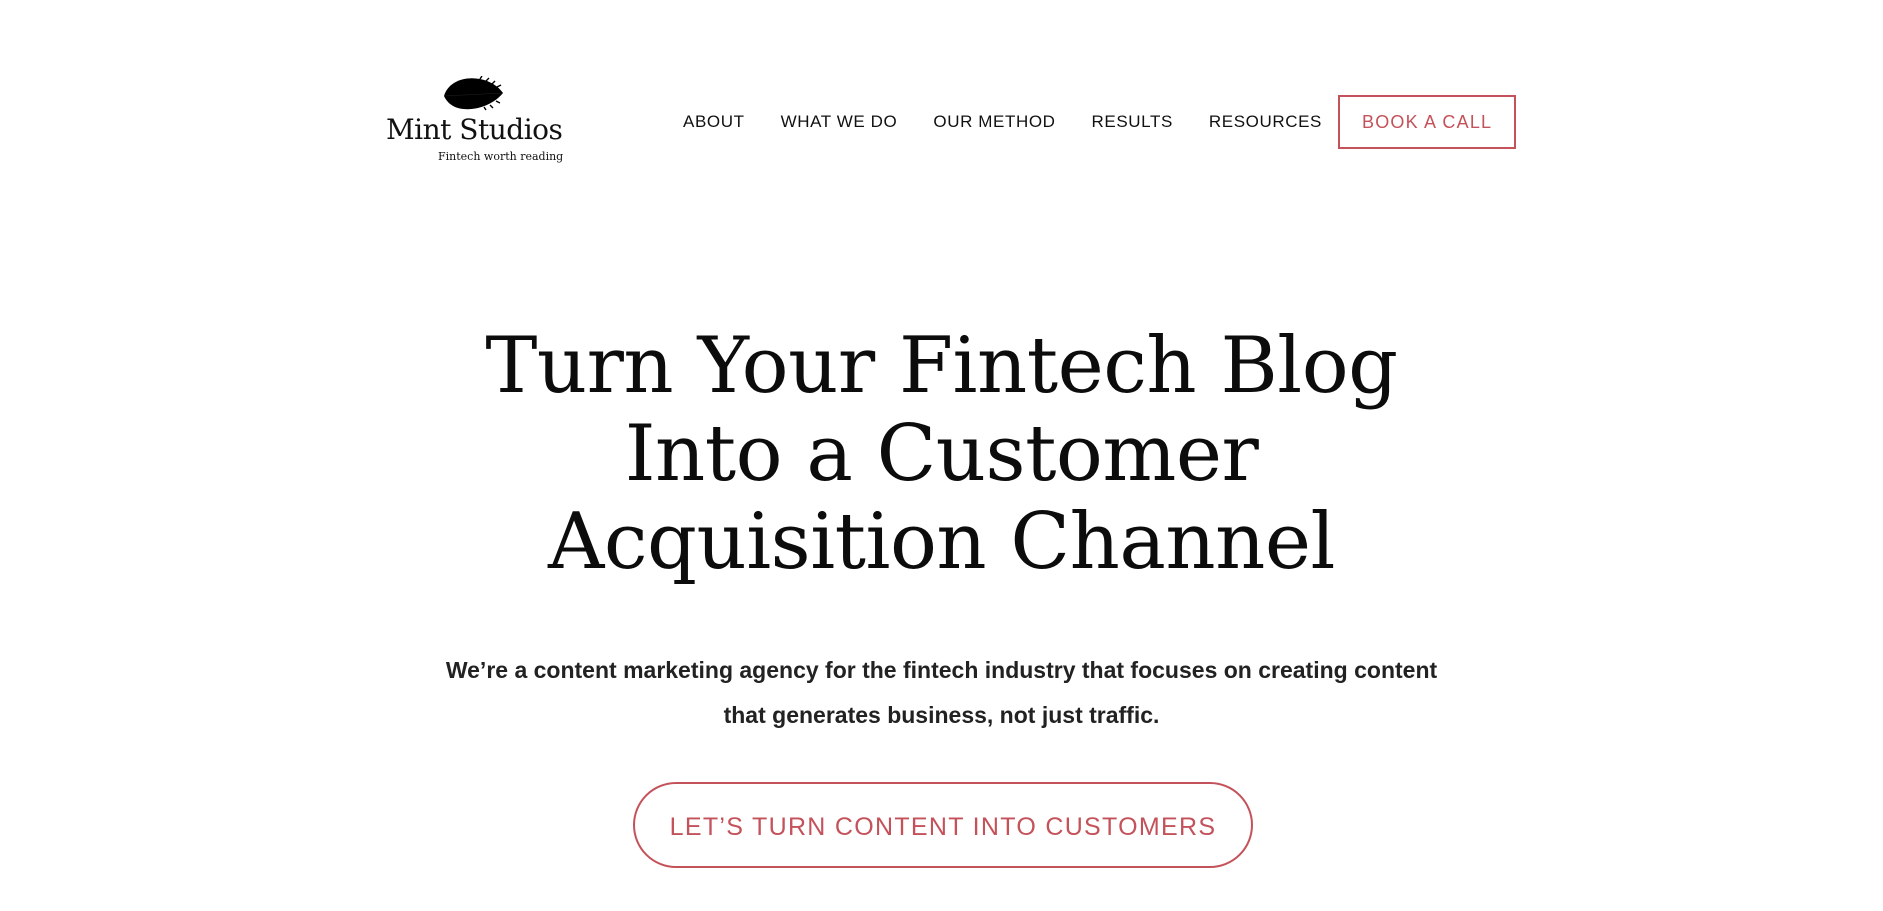 The image size is (1883, 911). Describe the element at coordinates (714, 122) in the screenshot. I see `nav-item-about: ABOUT` at that location.